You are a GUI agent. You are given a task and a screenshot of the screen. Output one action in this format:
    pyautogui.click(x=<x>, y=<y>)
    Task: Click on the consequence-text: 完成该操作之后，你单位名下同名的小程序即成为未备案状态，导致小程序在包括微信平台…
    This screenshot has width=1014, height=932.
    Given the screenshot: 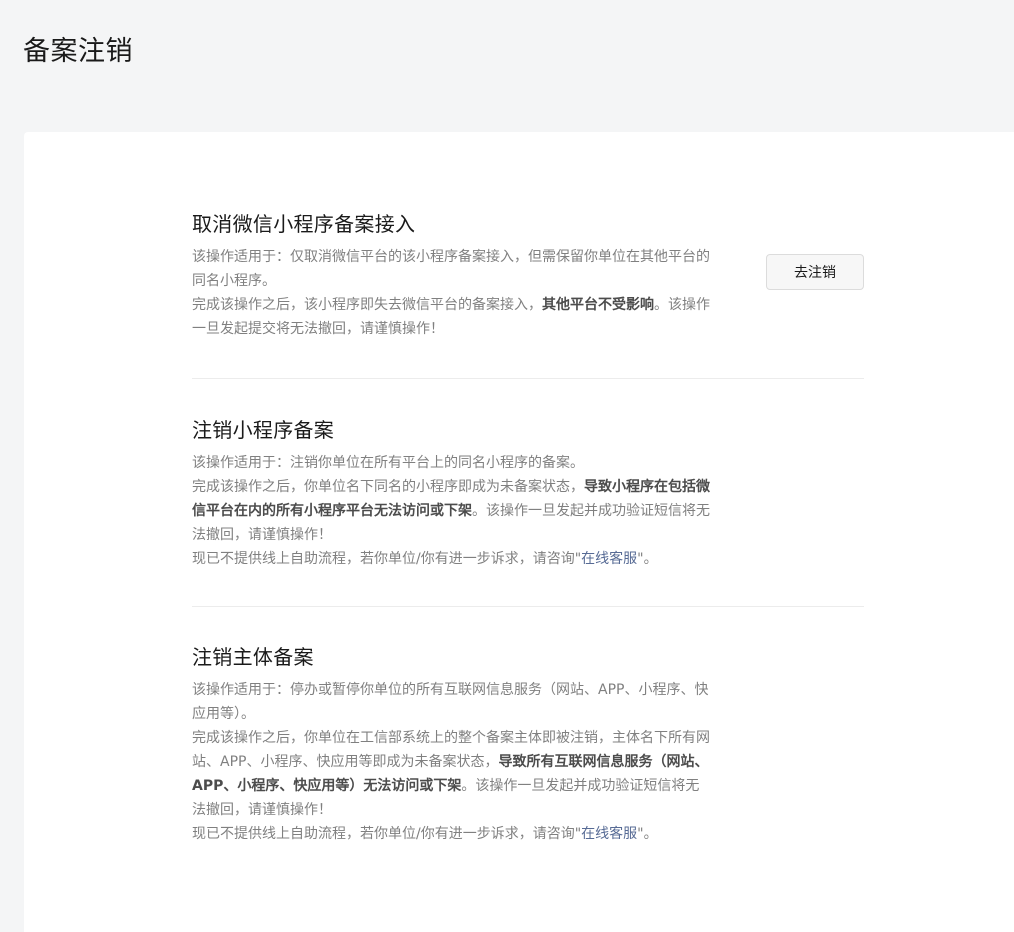 What is the action you would take?
    pyautogui.click(x=451, y=511)
    